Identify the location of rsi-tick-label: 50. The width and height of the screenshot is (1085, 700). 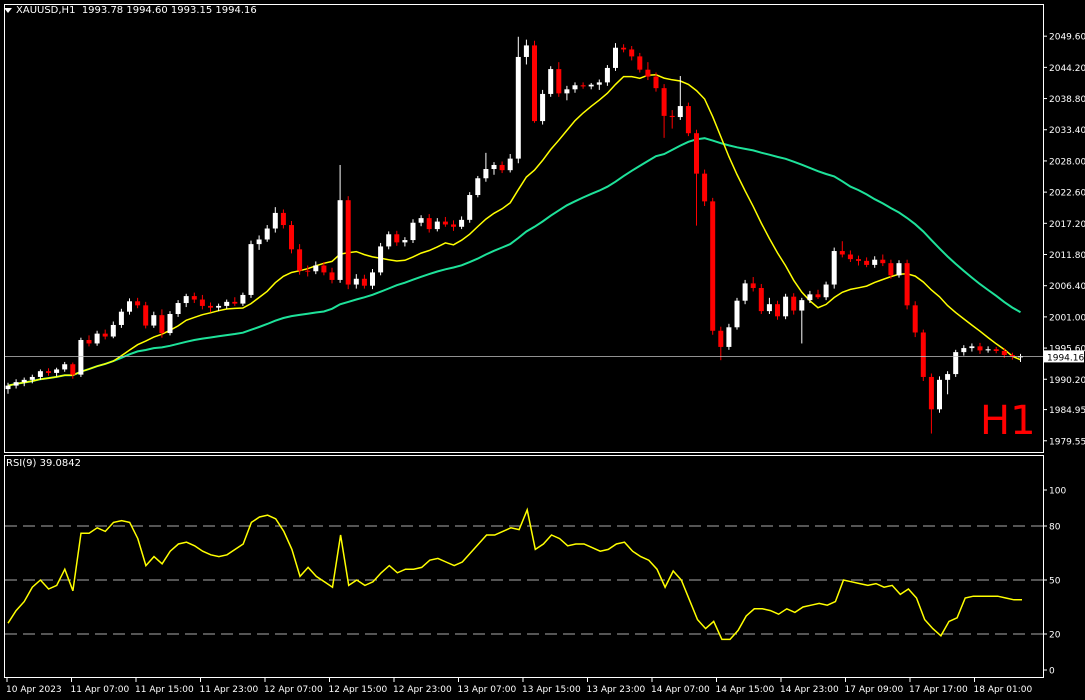
(1055, 582).